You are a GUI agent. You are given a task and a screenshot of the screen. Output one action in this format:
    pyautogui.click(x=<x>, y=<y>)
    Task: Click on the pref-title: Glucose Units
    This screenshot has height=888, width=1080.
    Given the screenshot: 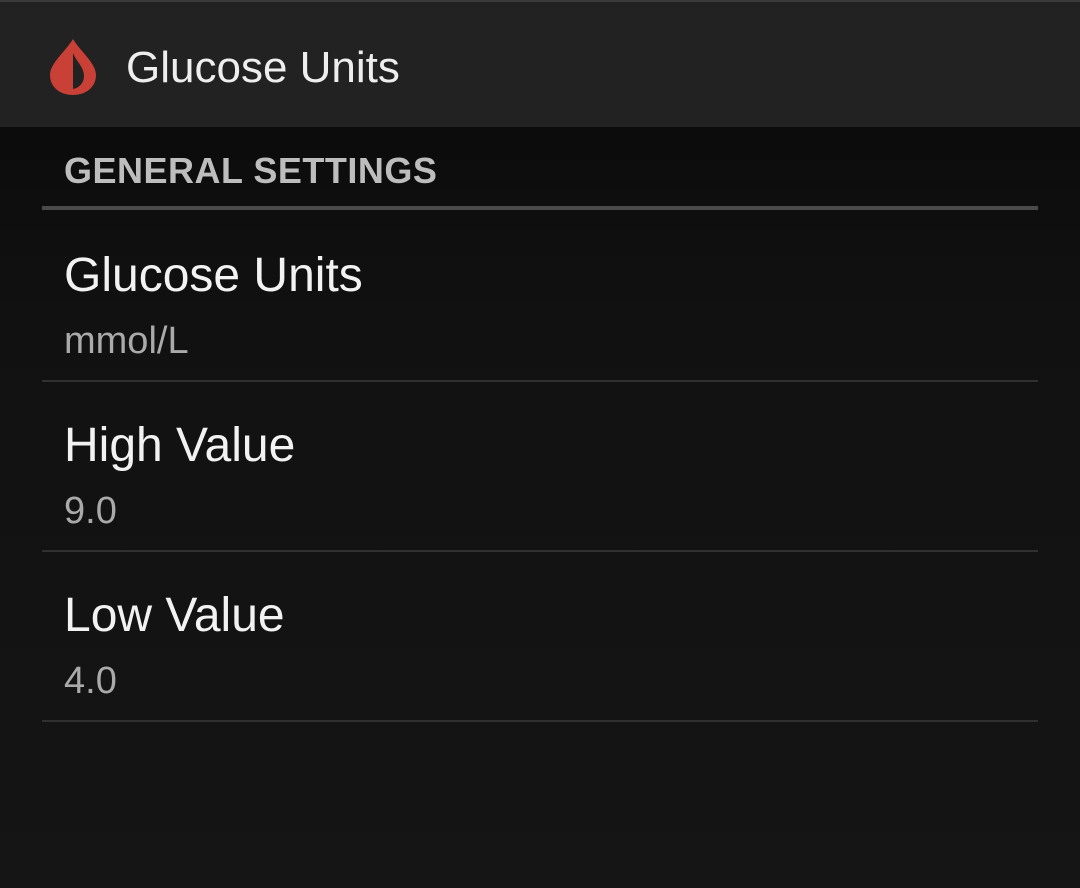 What is the action you would take?
    pyautogui.click(x=213, y=275)
    